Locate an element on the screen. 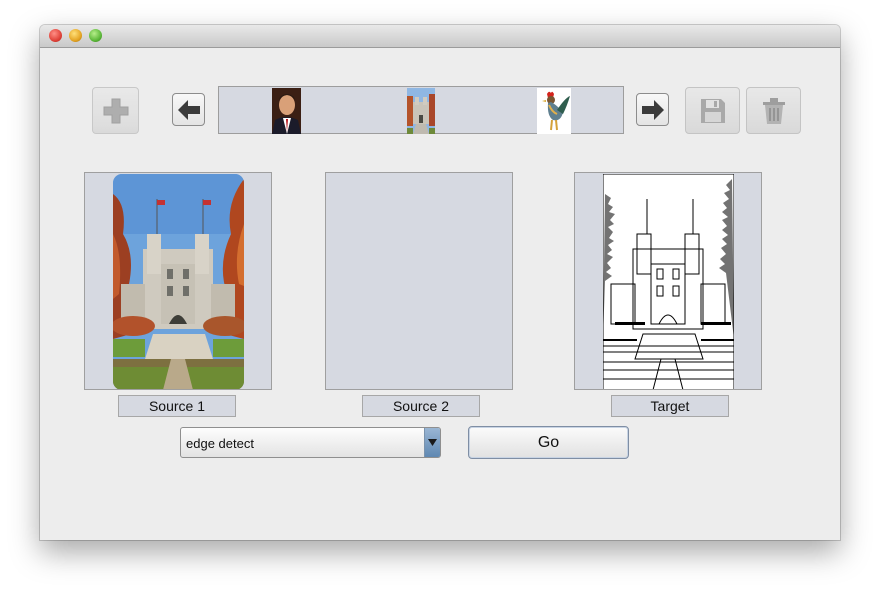 The width and height of the screenshot is (880, 595). go-button: Go is located at coordinates (548, 442).